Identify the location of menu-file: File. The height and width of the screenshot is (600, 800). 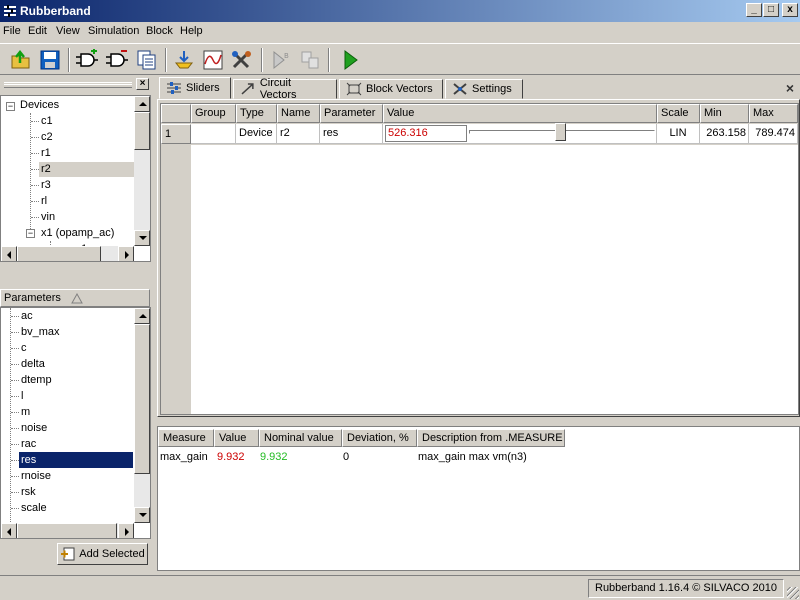
(12, 31).